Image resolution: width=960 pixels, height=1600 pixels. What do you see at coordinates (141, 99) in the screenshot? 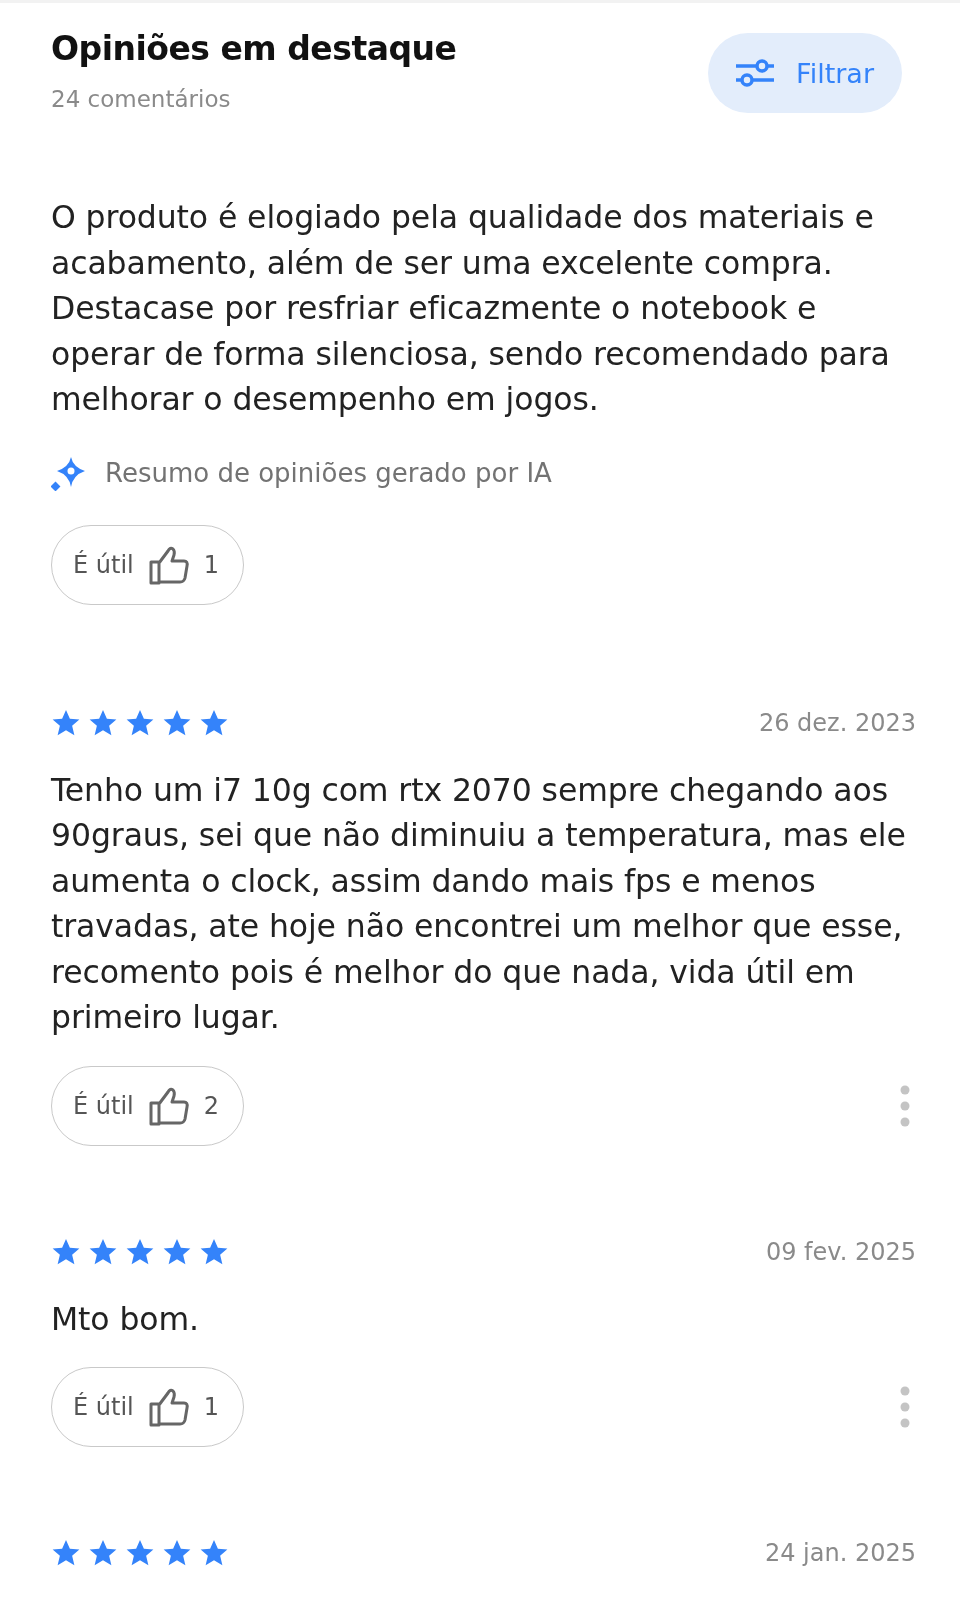
I see `review-count: 24 comentários` at bounding box center [141, 99].